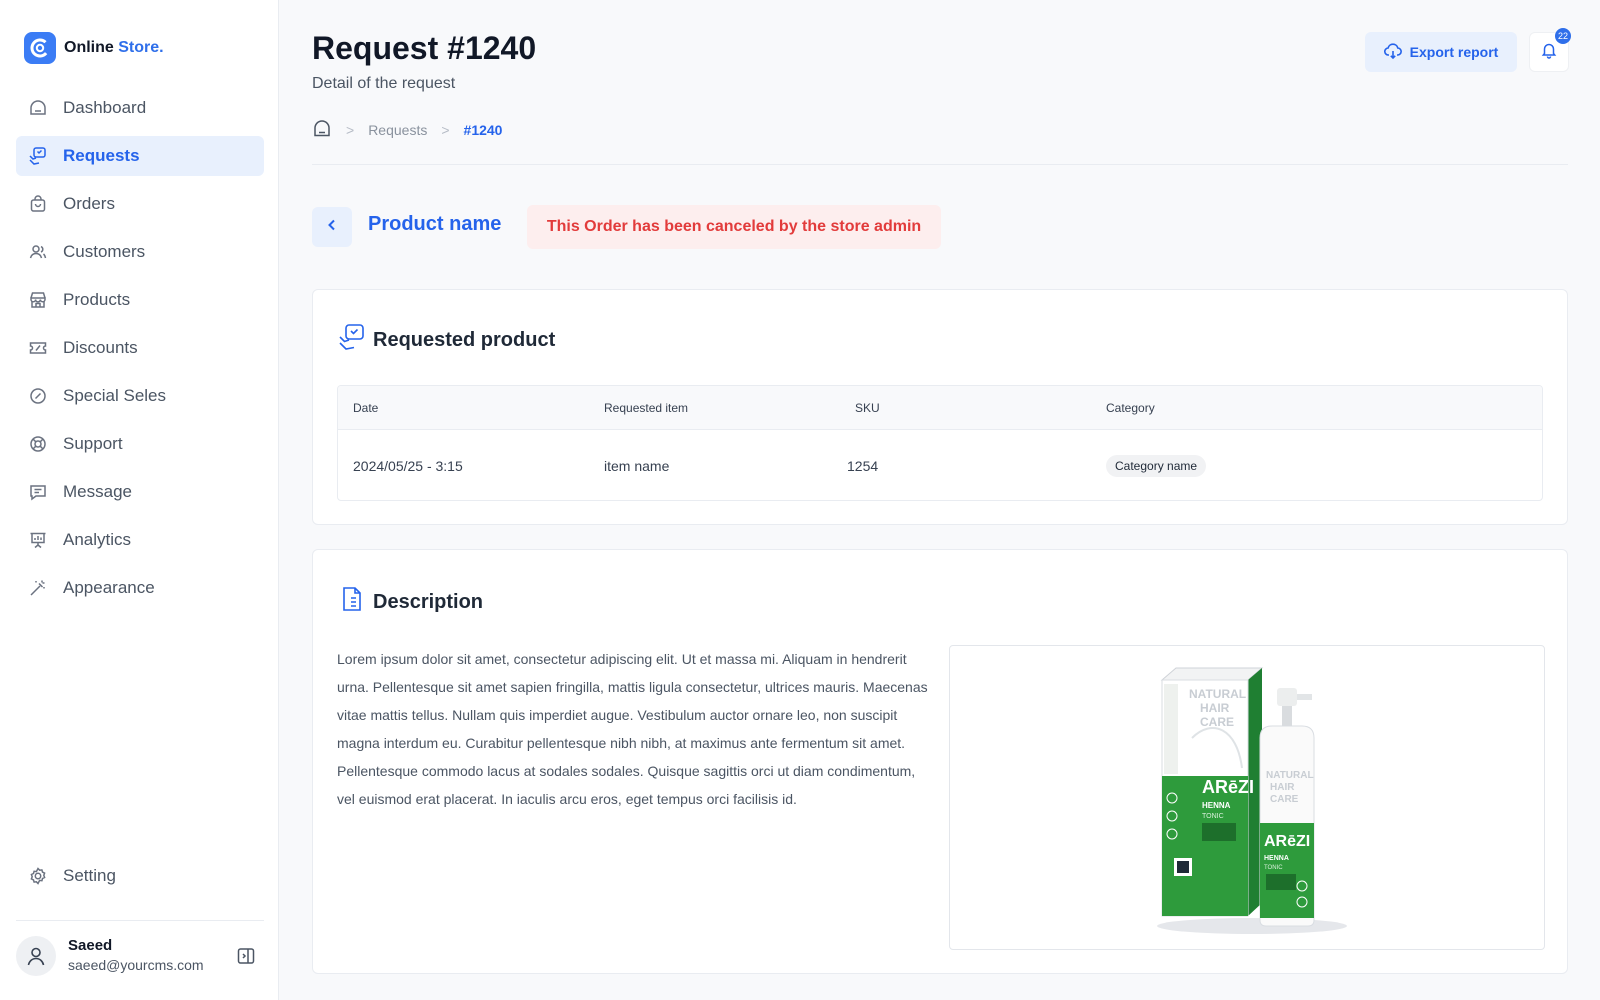  Describe the element at coordinates (140, 956) in the screenshot. I see `user-profile: Saeed saeed@yourcms.com` at that location.